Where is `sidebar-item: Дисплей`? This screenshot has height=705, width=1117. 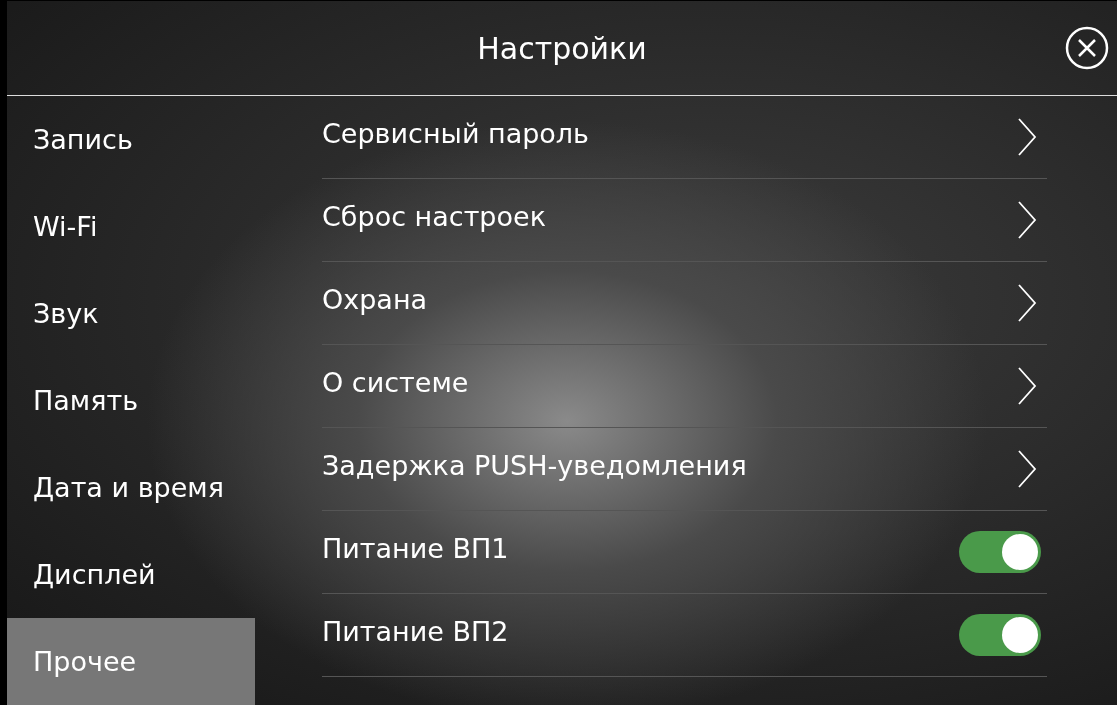
sidebar-item: Дисплей is located at coordinates (131, 574).